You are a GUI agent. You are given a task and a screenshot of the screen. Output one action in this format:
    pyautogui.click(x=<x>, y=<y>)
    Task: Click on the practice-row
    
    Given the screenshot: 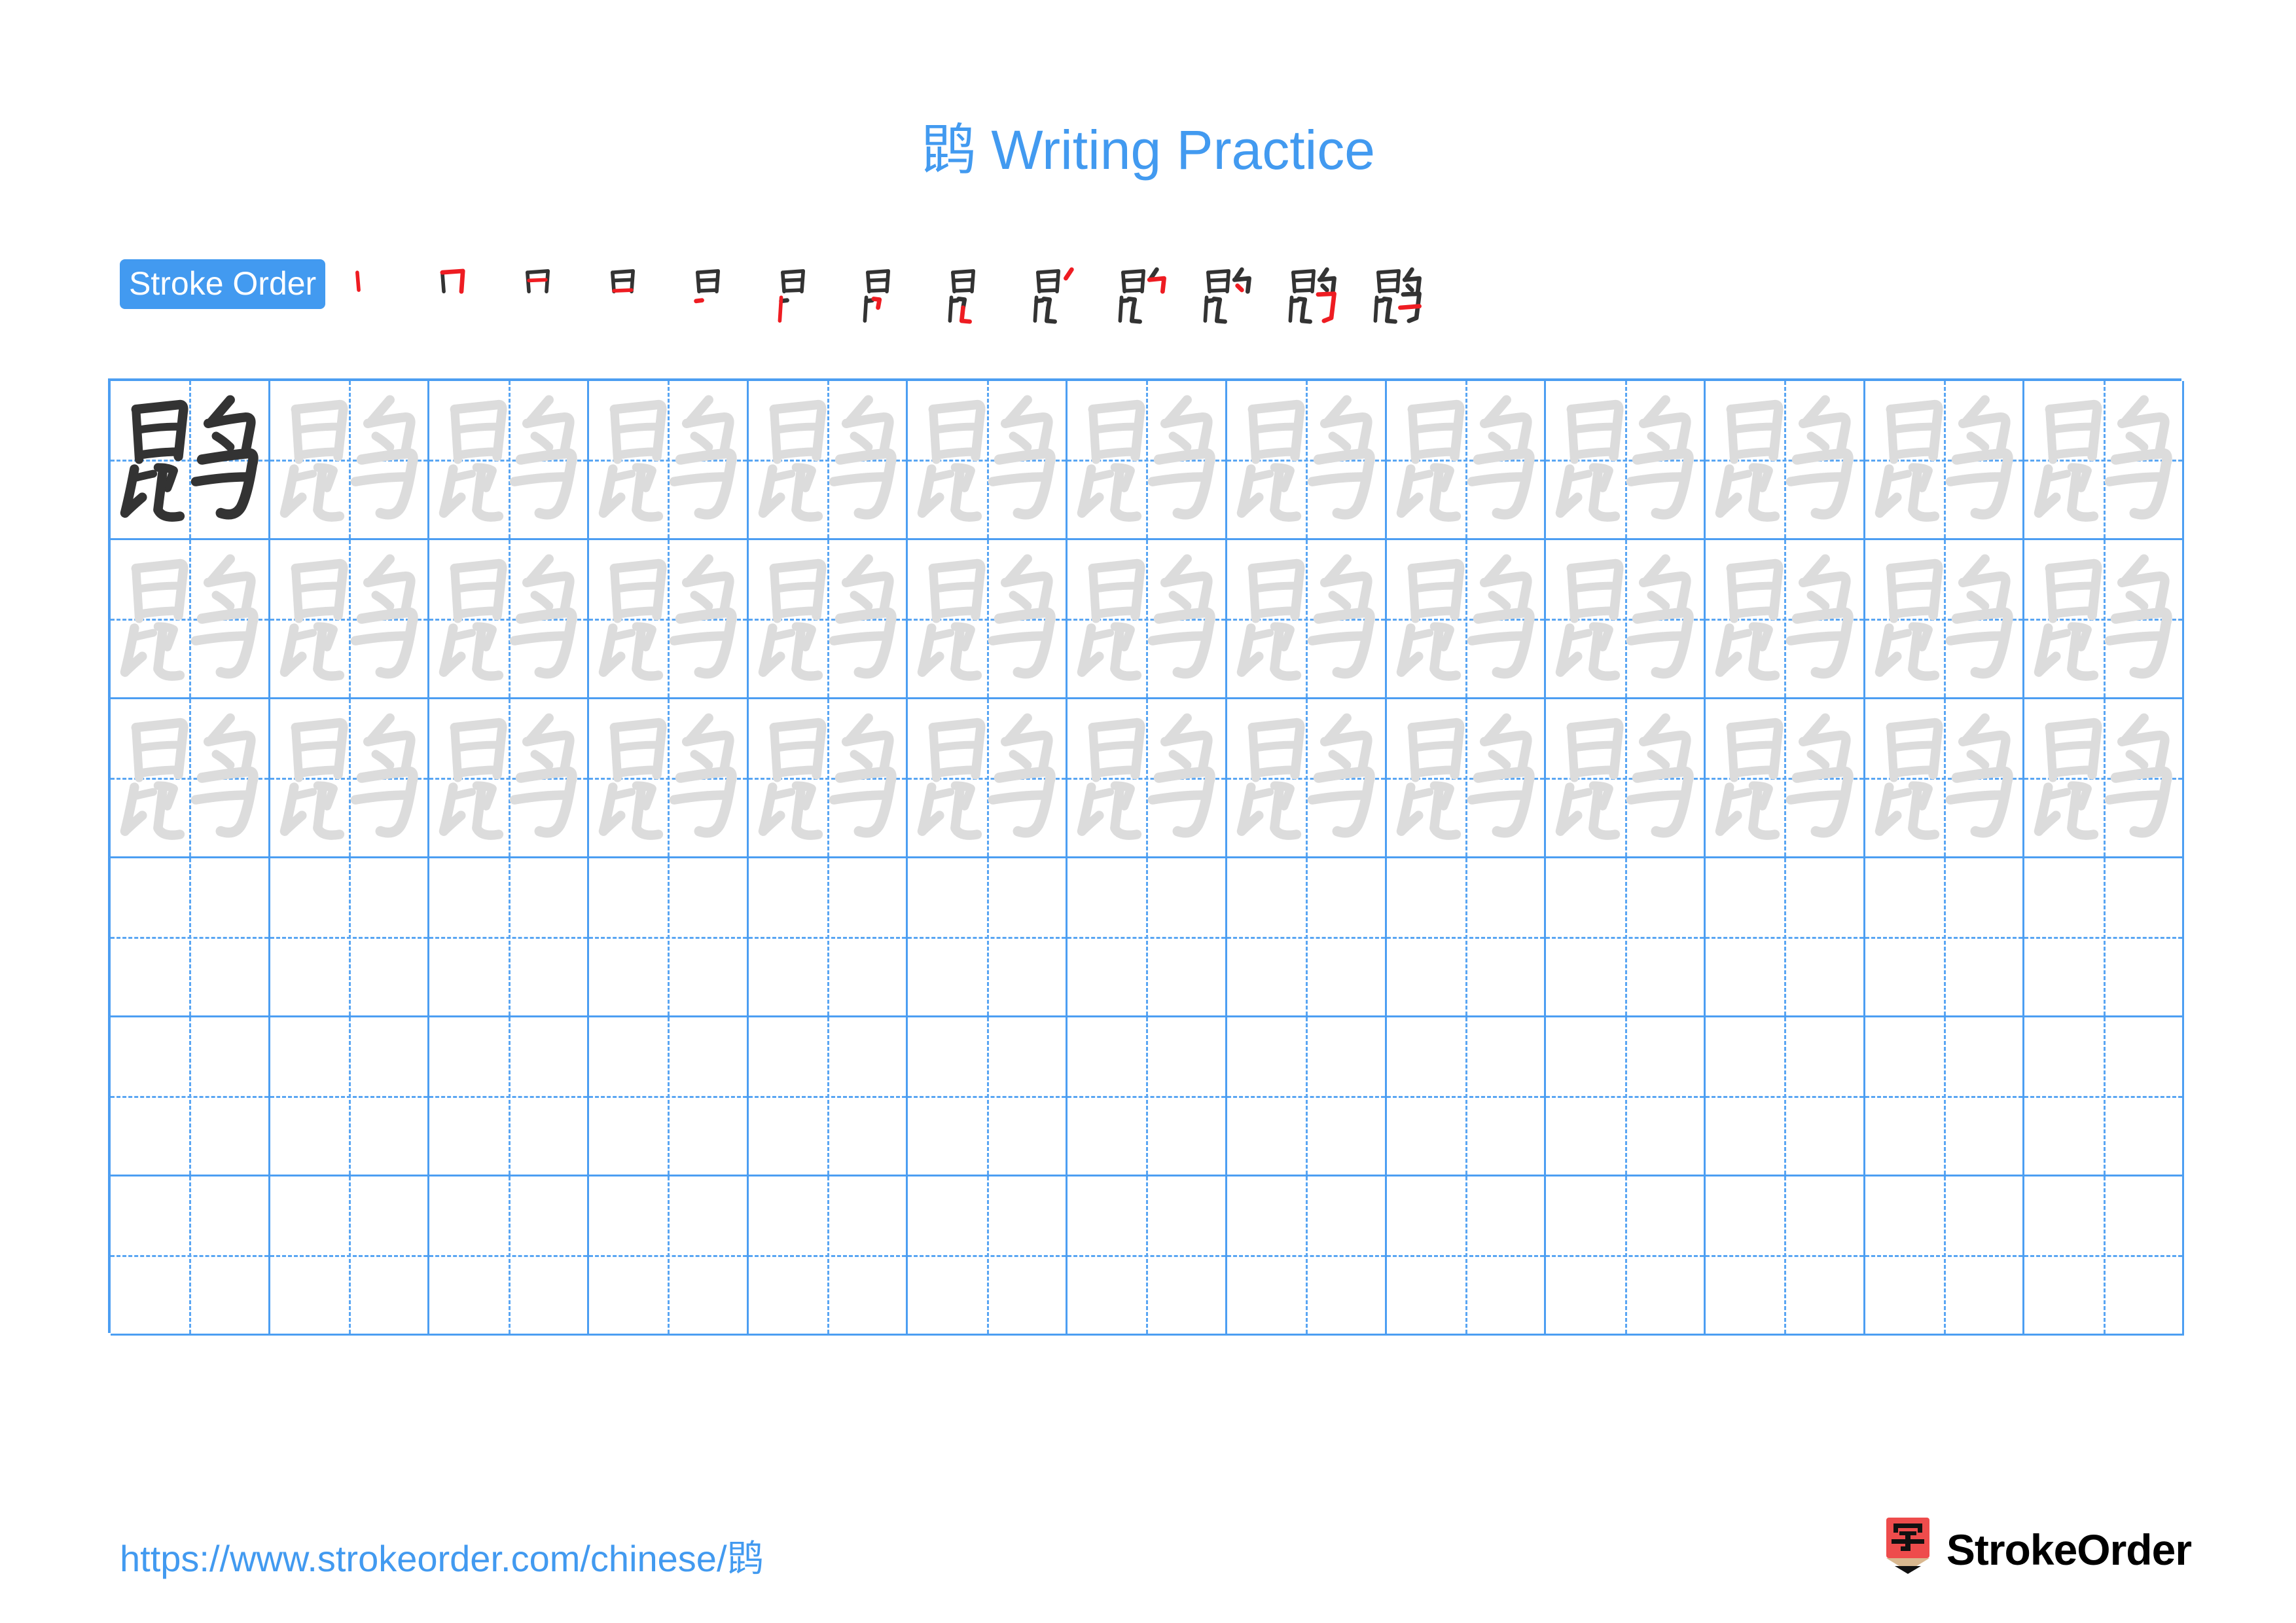 What is the action you would take?
    pyautogui.click(x=1147, y=1256)
    